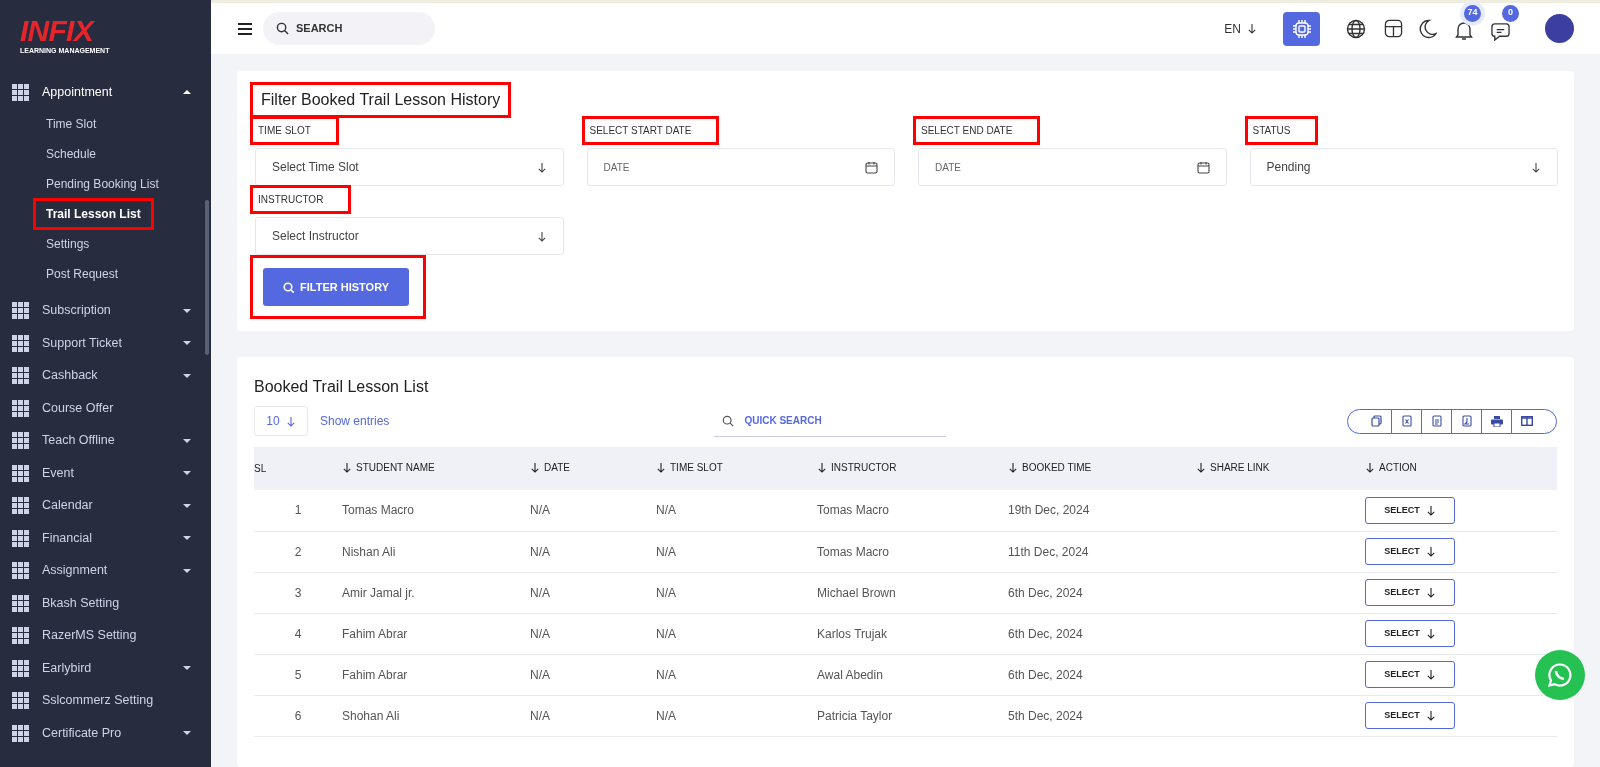 This screenshot has height=767, width=1600. I want to click on sidebar-item: Sslcommerz Setting, so click(105, 700).